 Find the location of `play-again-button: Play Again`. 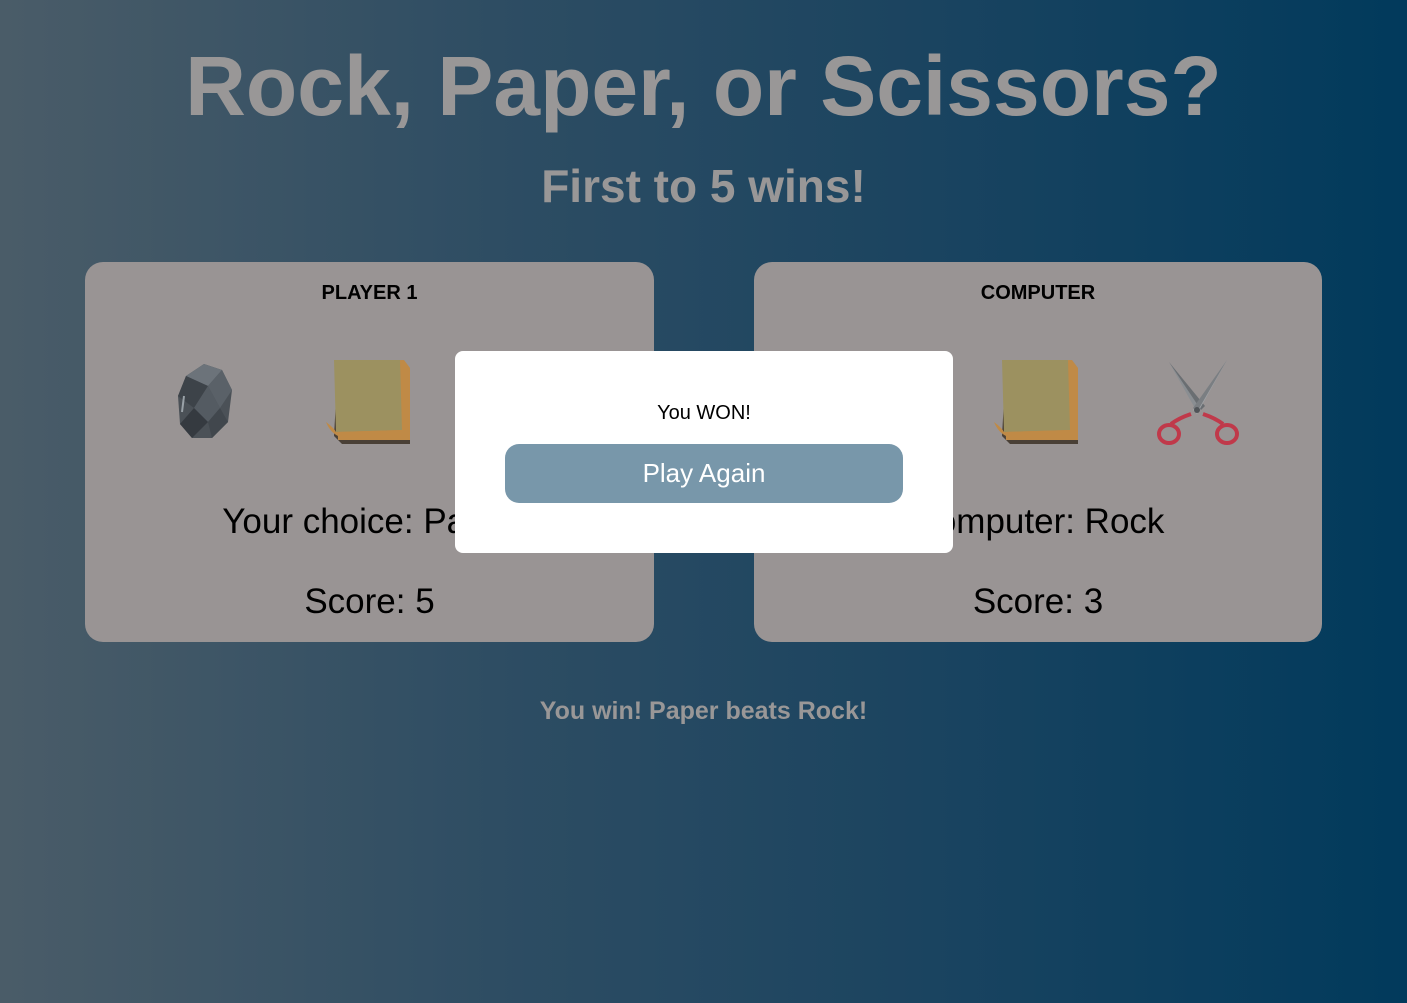

play-again-button: Play Again is located at coordinates (704, 473).